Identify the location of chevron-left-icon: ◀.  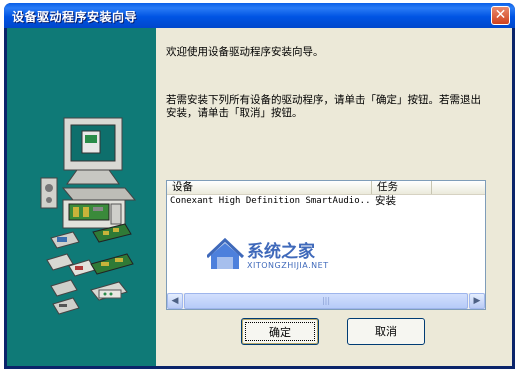
(175, 301).